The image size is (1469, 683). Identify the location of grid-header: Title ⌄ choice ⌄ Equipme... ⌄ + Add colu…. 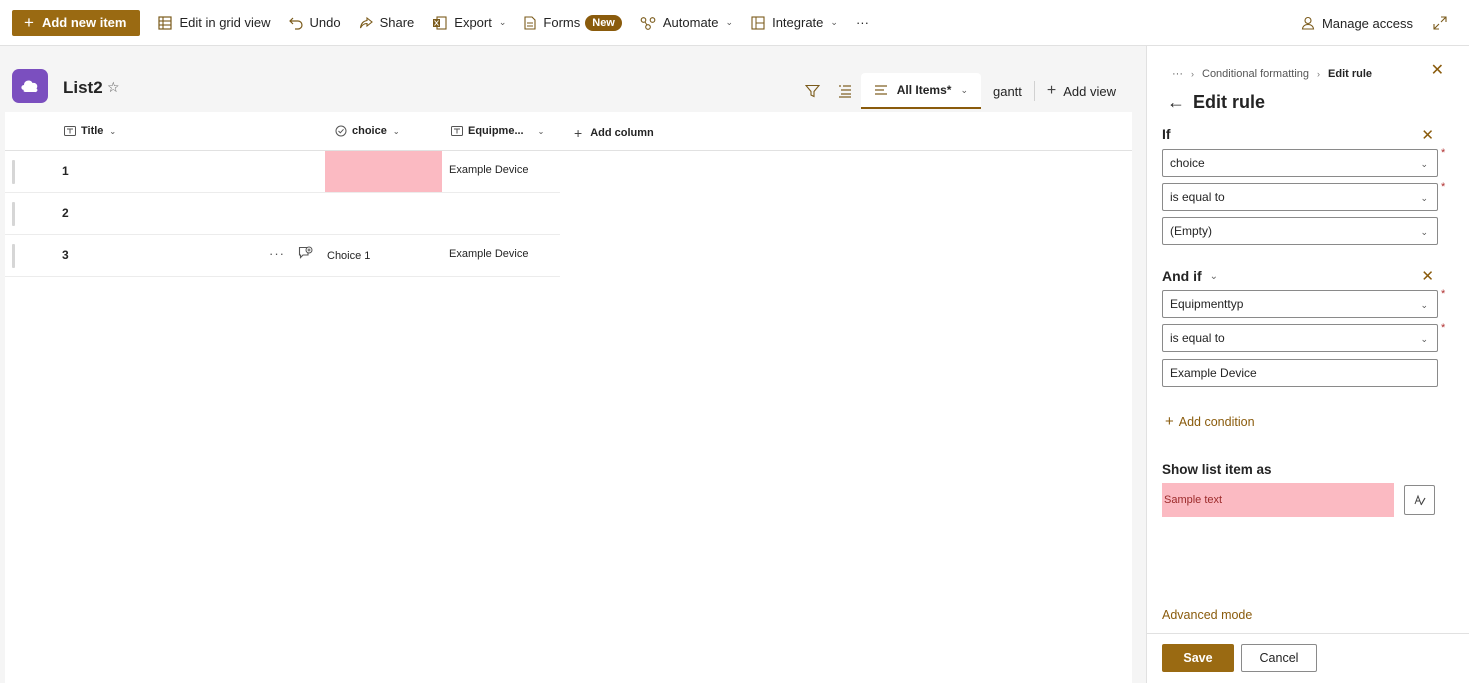
(568, 131).